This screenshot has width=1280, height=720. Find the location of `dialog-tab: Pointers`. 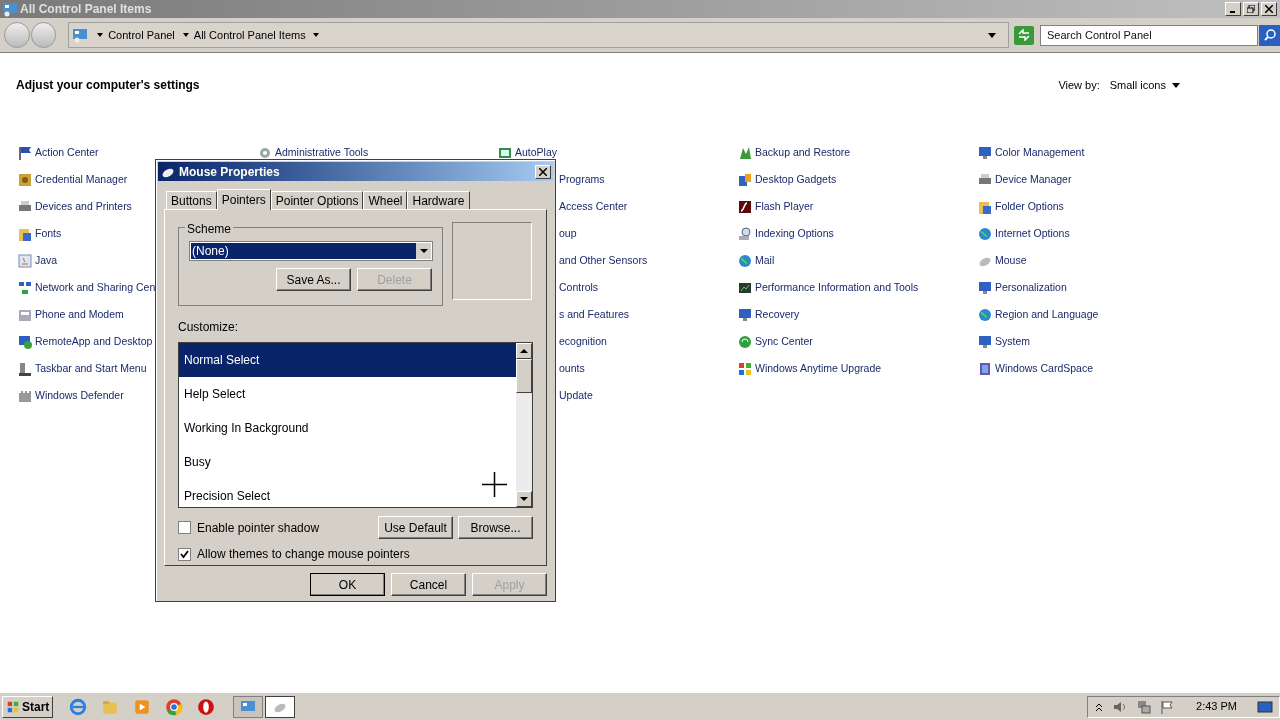

dialog-tab: Pointers is located at coordinates (243, 199).